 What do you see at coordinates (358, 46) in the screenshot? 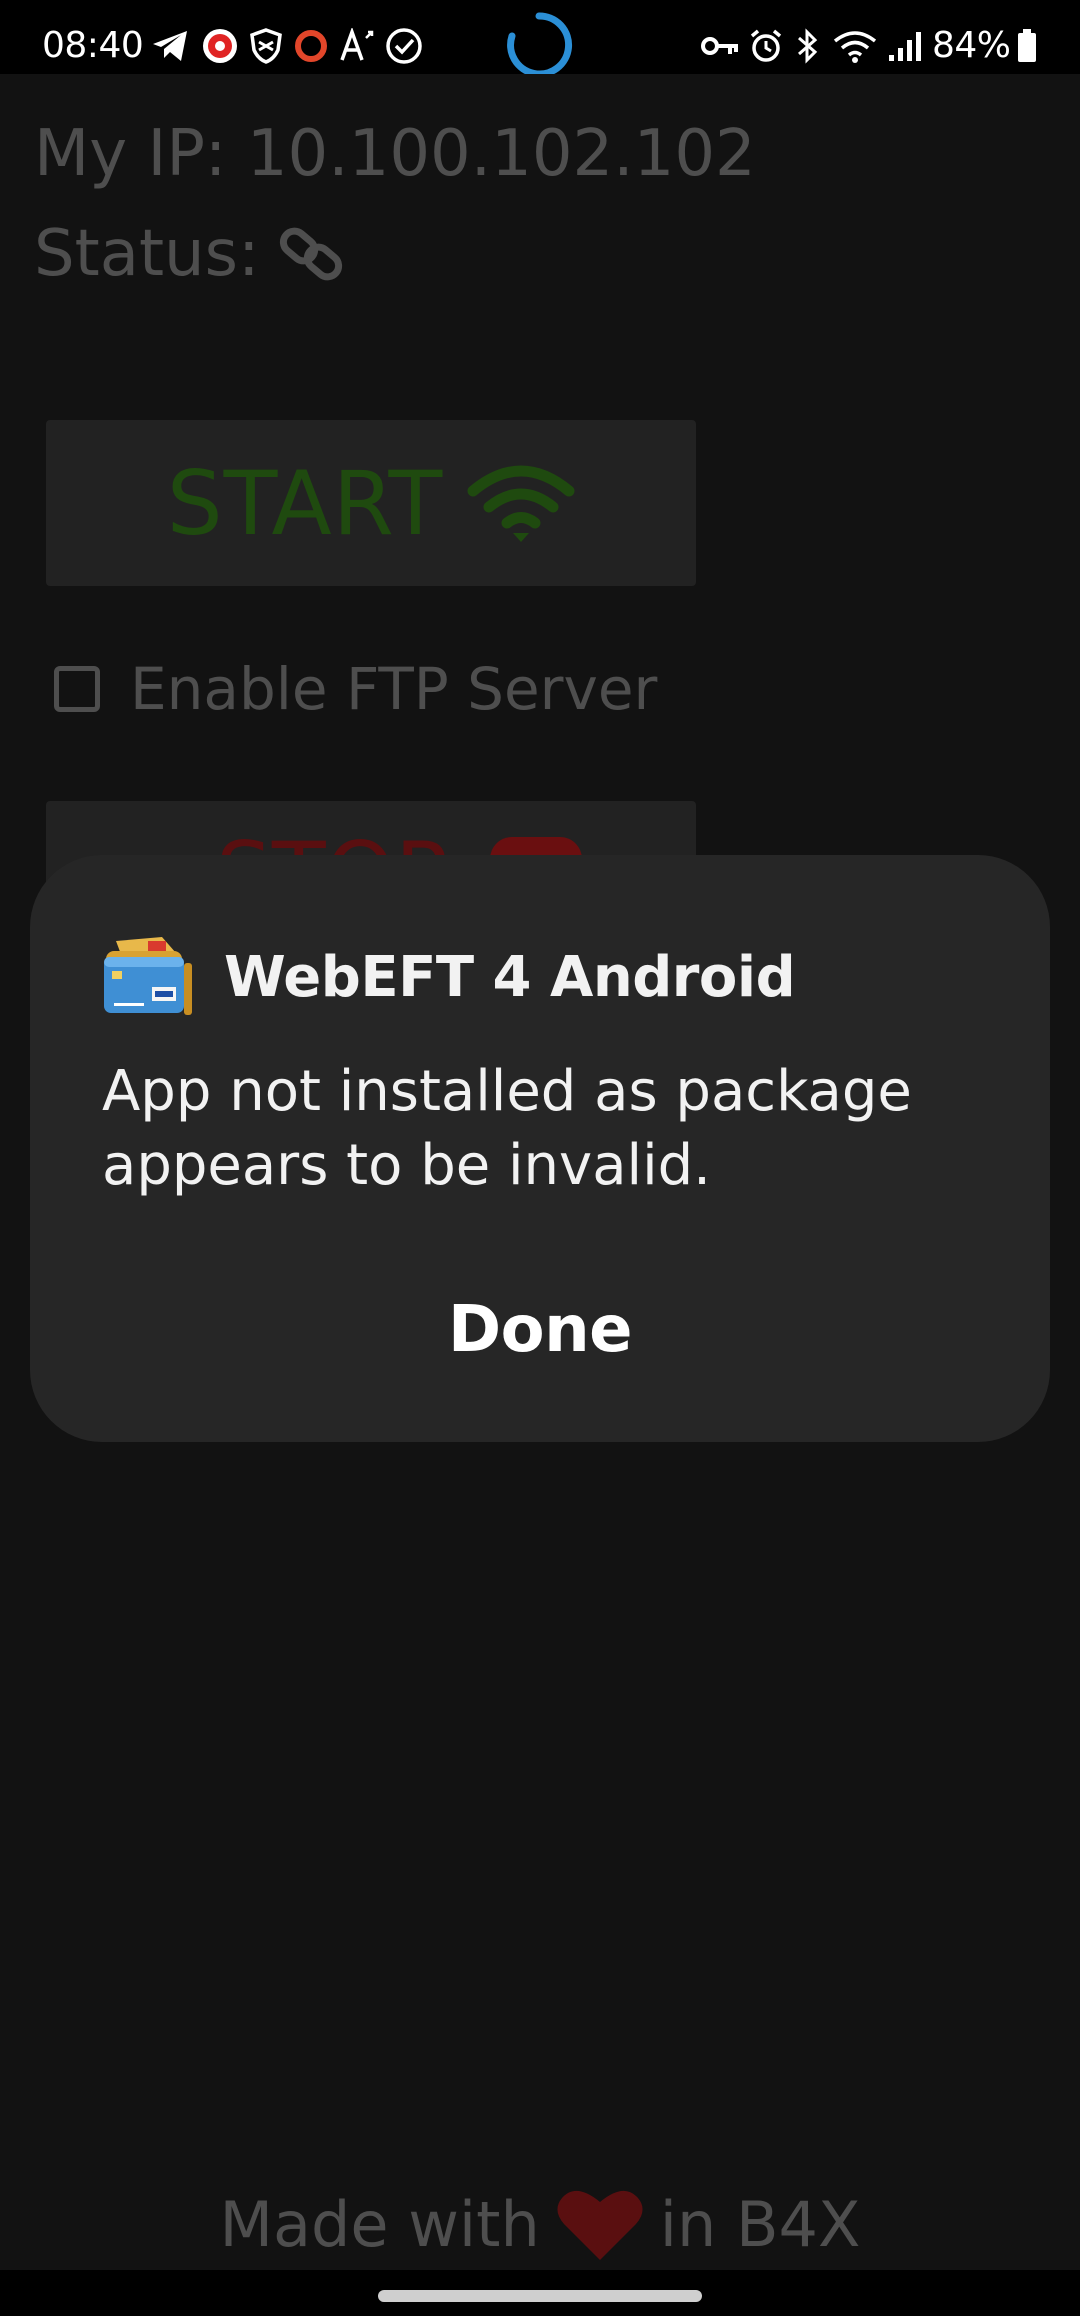
I see `font-size-icon` at bounding box center [358, 46].